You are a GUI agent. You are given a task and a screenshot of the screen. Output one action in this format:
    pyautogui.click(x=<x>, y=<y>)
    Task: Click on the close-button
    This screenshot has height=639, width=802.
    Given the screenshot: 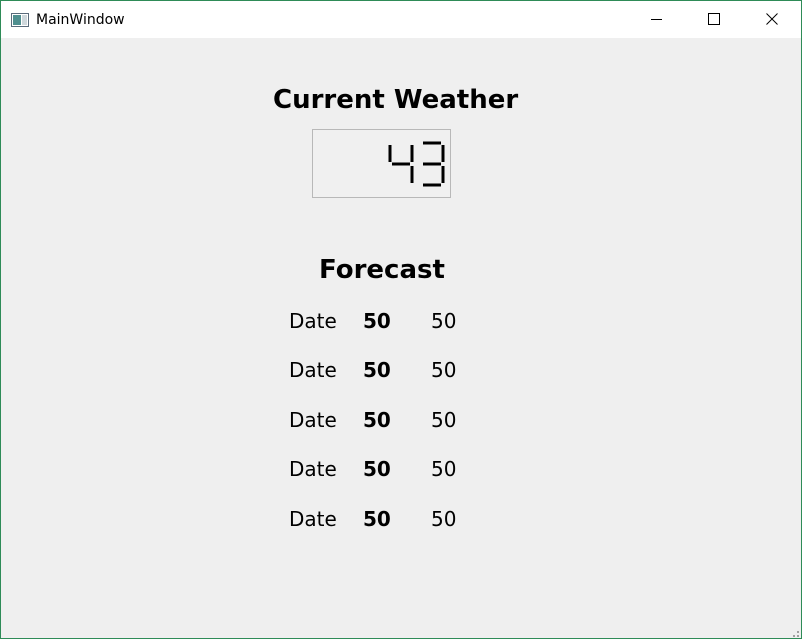 What is the action you would take?
    pyautogui.click(x=772, y=19)
    